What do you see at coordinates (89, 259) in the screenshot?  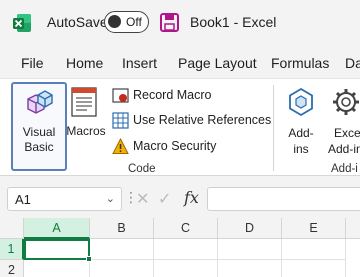 I see `fill-handle` at bounding box center [89, 259].